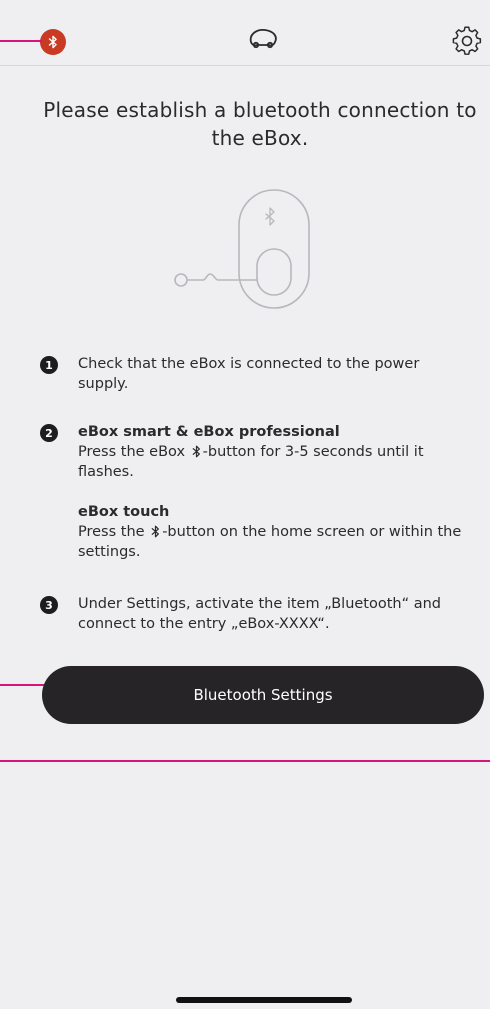 The image size is (490, 1009). I want to click on top-bar, so click(245, 33).